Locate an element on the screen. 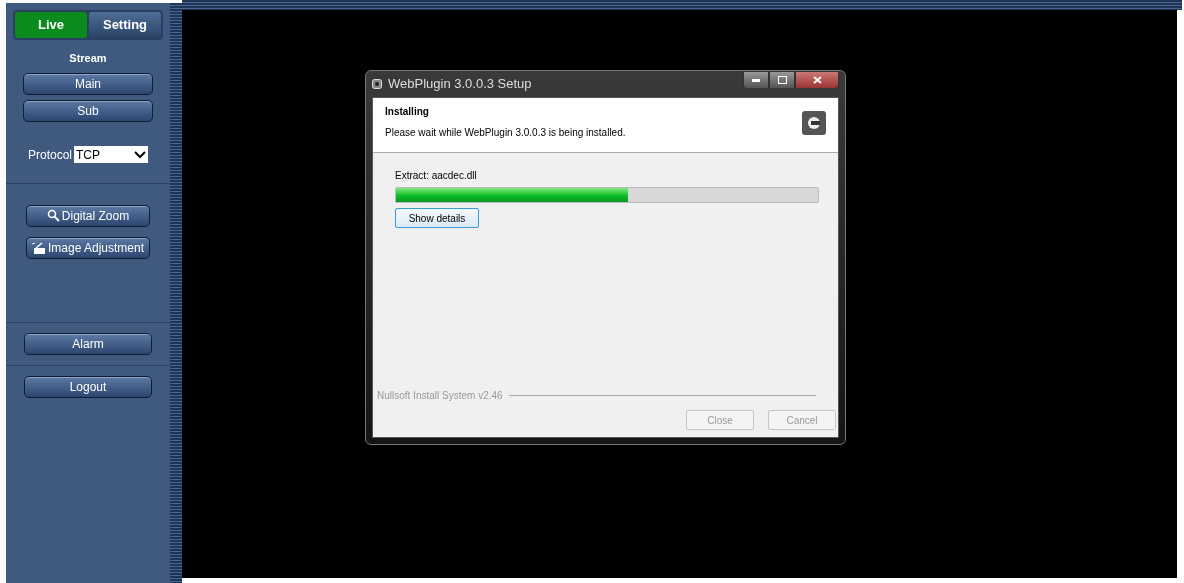  mode-tab: Live is located at coordinates (51, 25).